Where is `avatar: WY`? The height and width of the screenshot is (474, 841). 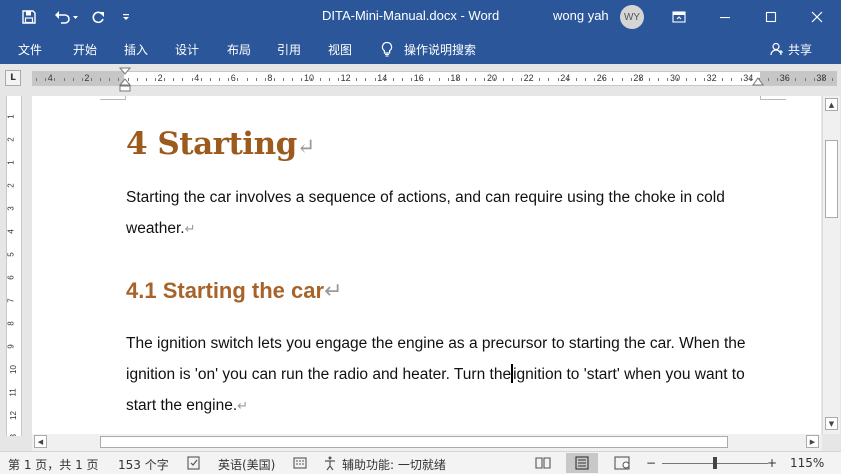 avatar: WY is located at coordinates (632, 17).